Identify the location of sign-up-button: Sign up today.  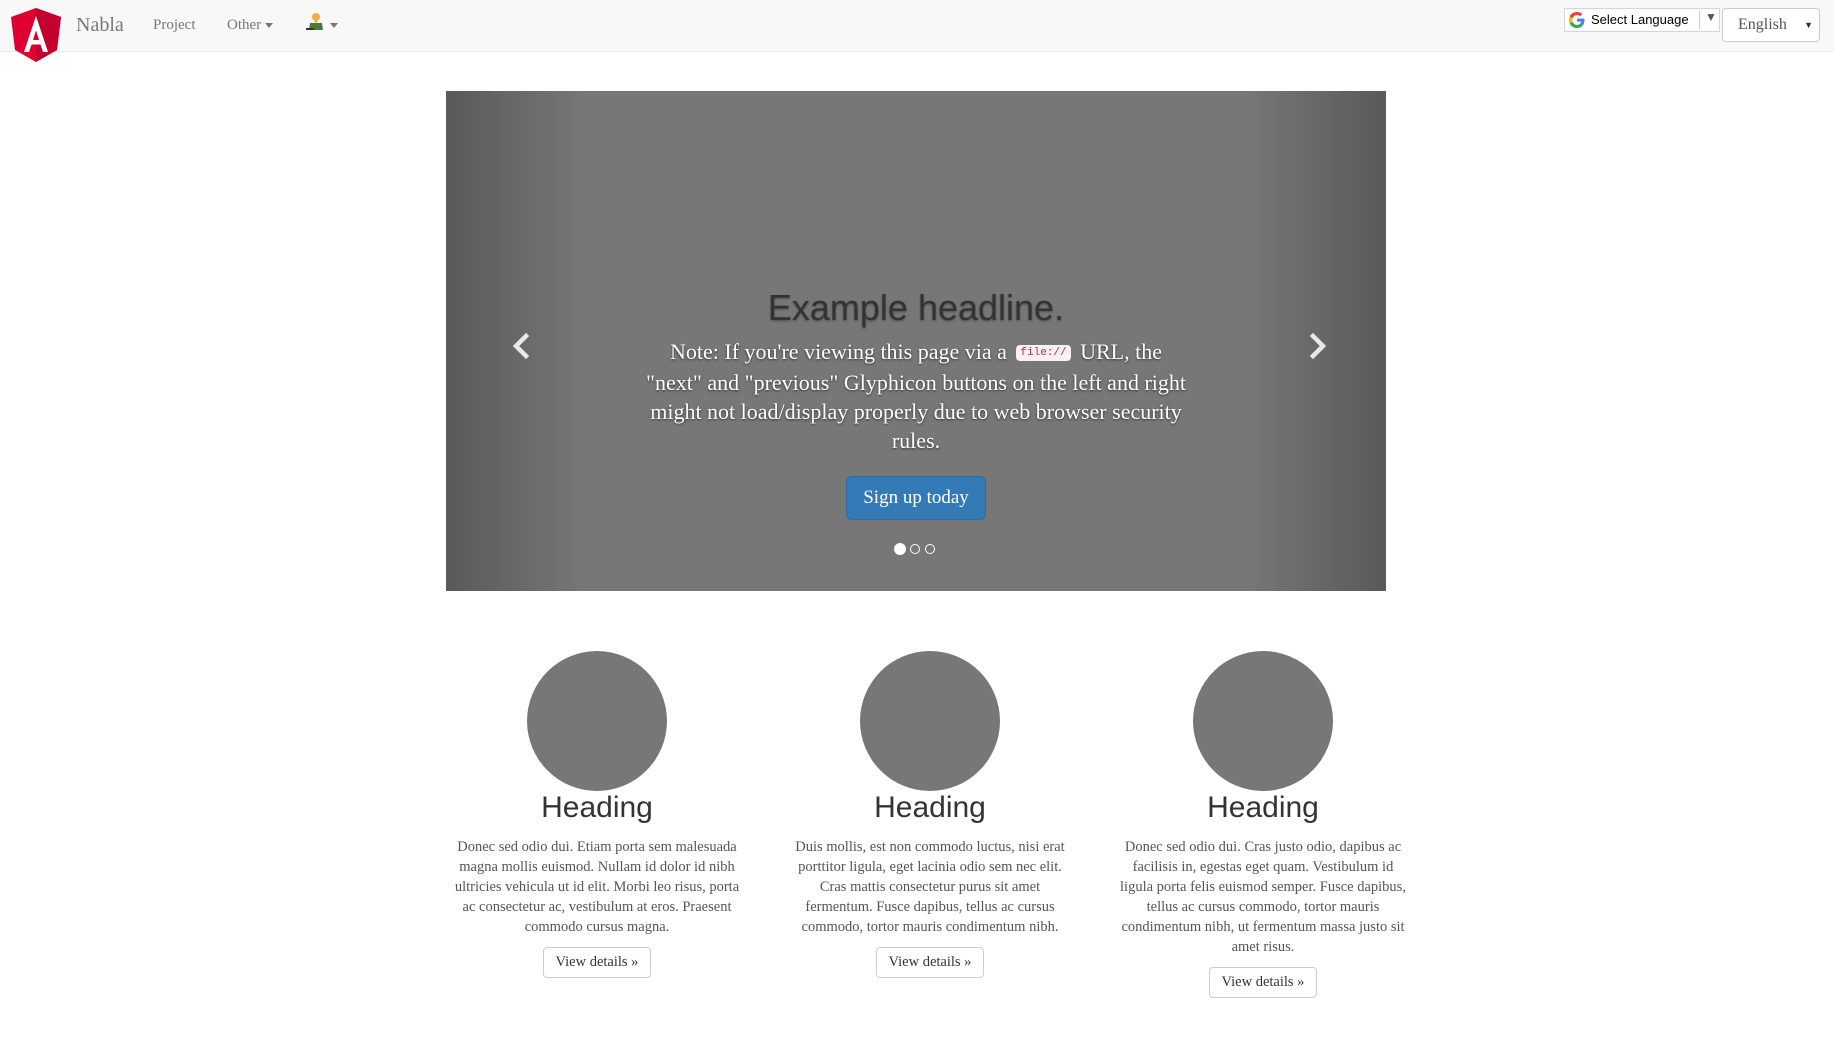
(916, 498).